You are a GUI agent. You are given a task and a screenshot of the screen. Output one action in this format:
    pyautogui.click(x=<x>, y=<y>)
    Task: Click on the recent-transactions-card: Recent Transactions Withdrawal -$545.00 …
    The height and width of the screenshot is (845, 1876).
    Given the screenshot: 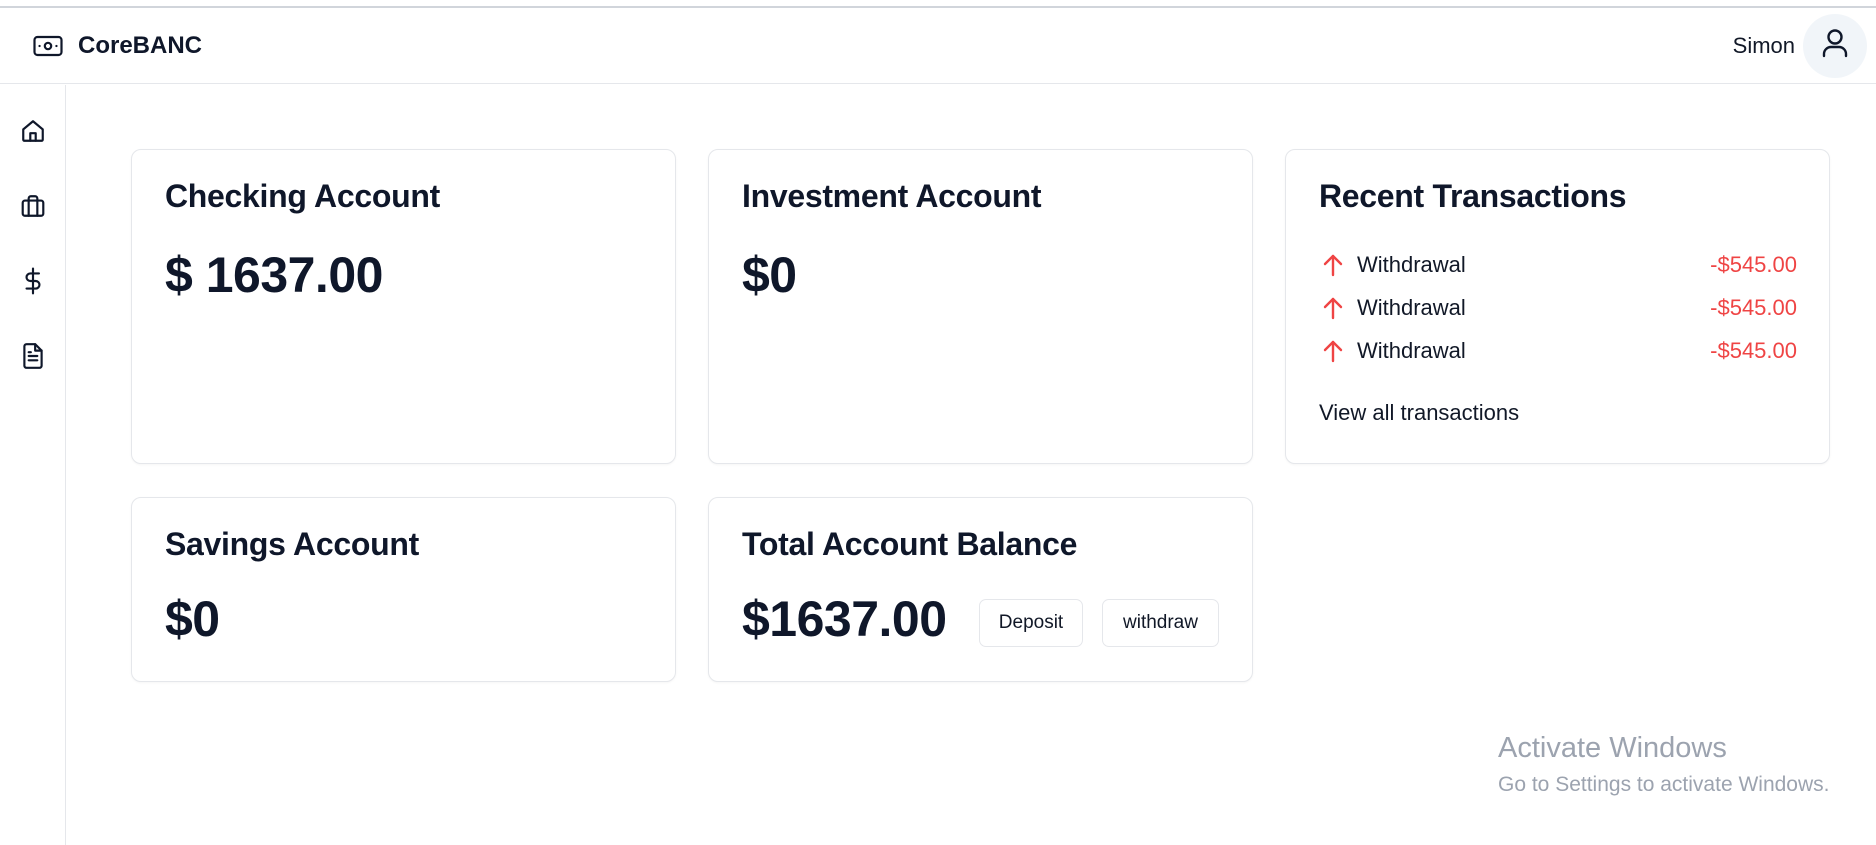 What is the action you would take?
    pyautogui.click(x=1557, y=306)
    